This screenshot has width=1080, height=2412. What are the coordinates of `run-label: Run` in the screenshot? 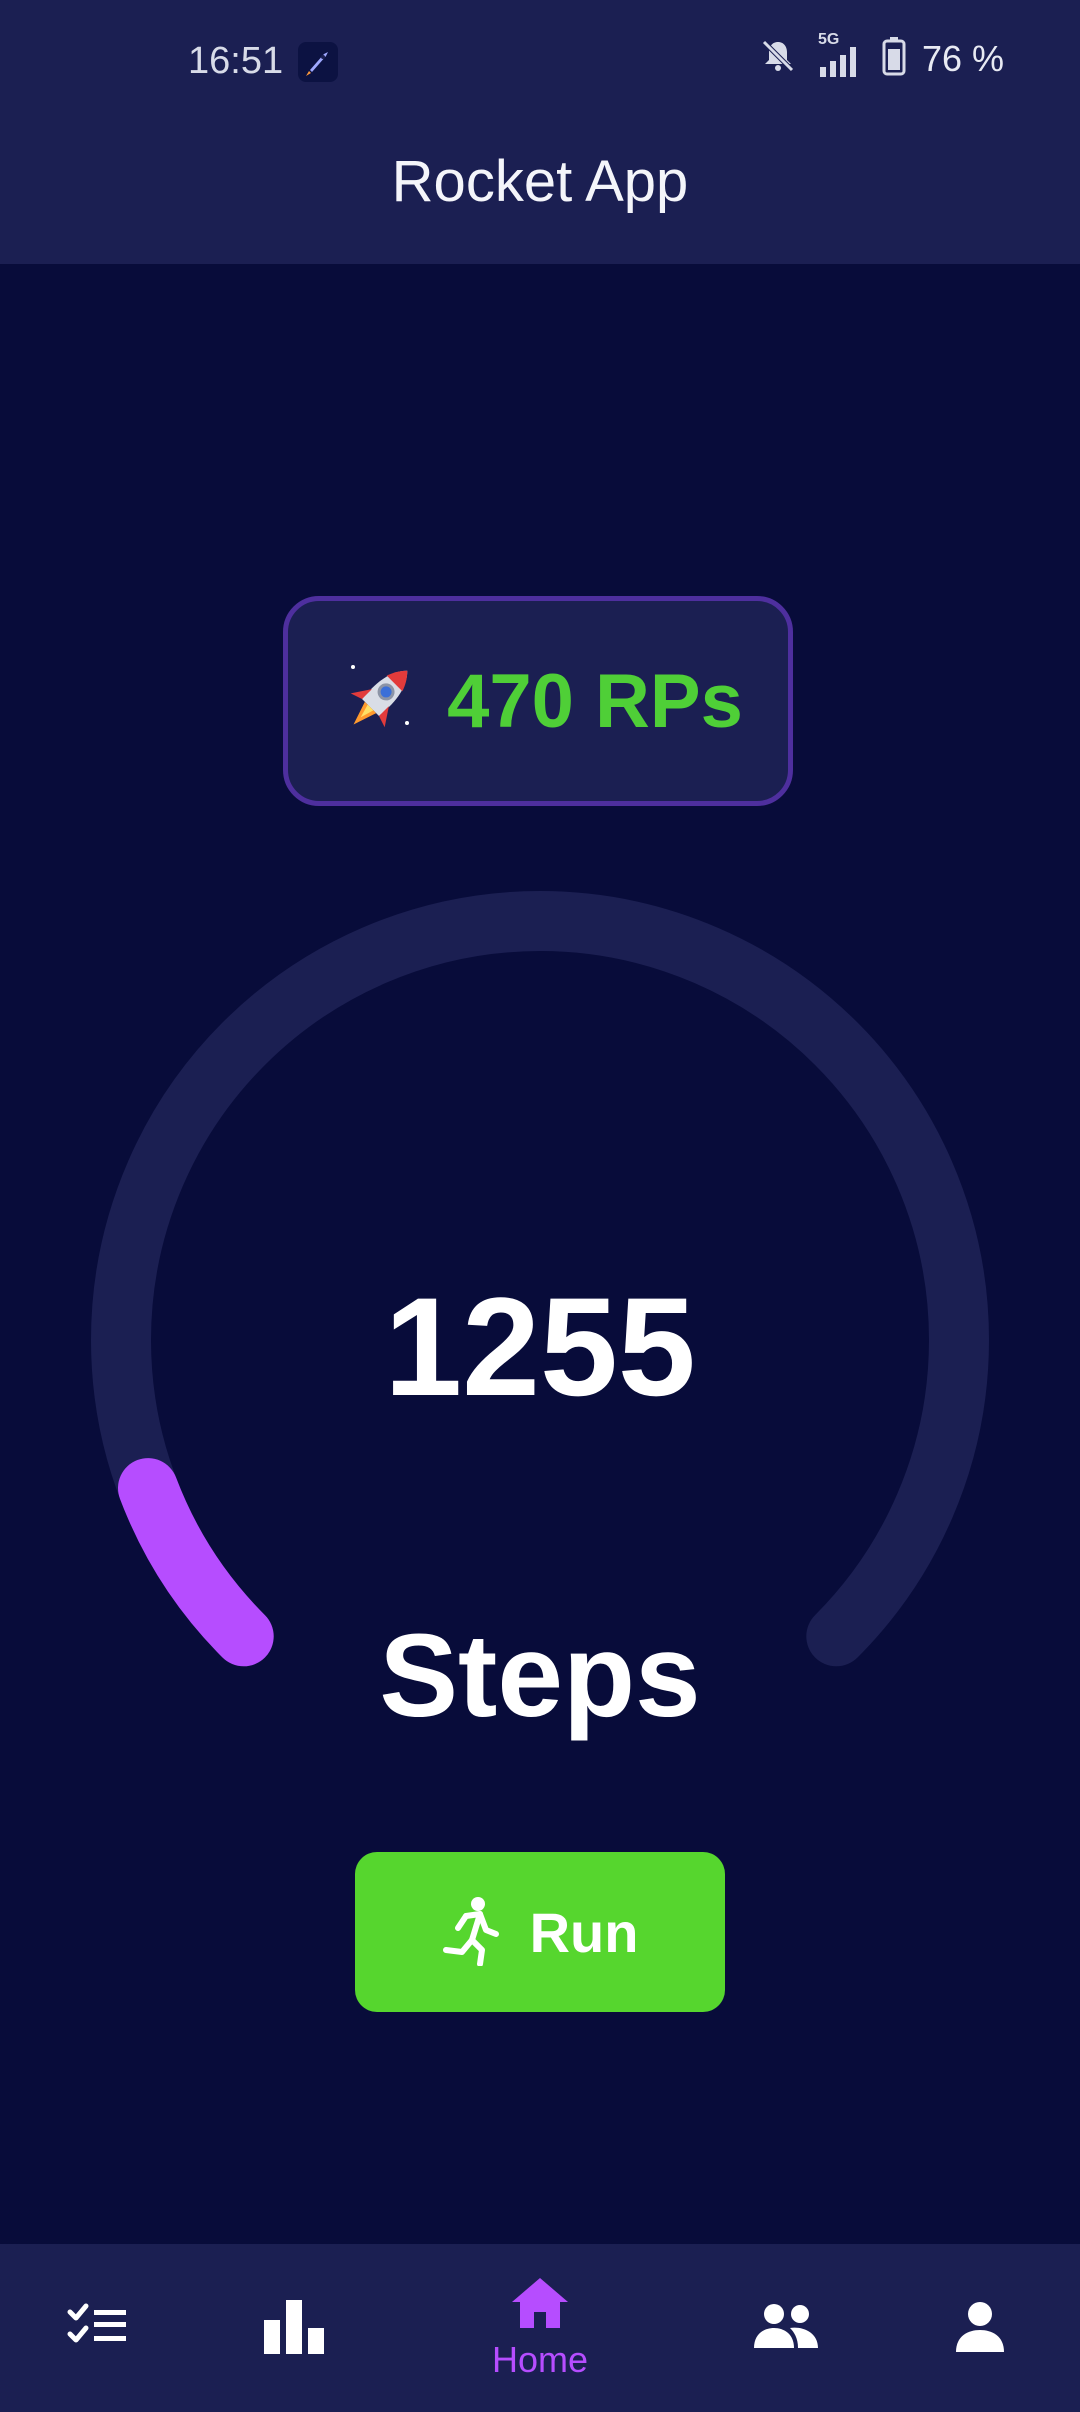 It's located at (584, 1932).